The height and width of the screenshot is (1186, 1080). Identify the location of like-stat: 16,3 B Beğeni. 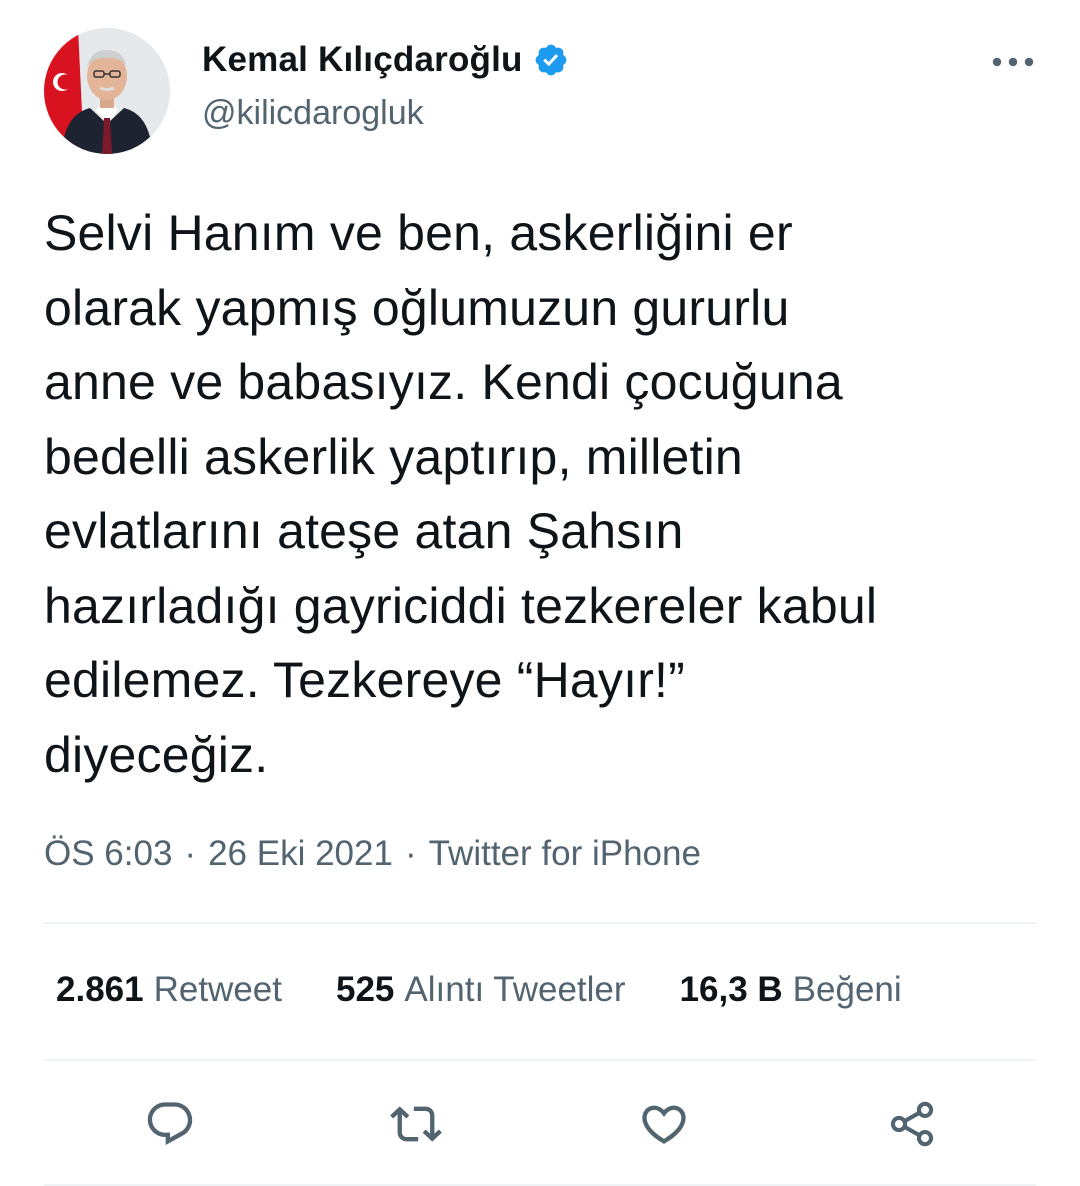
(791, 990).